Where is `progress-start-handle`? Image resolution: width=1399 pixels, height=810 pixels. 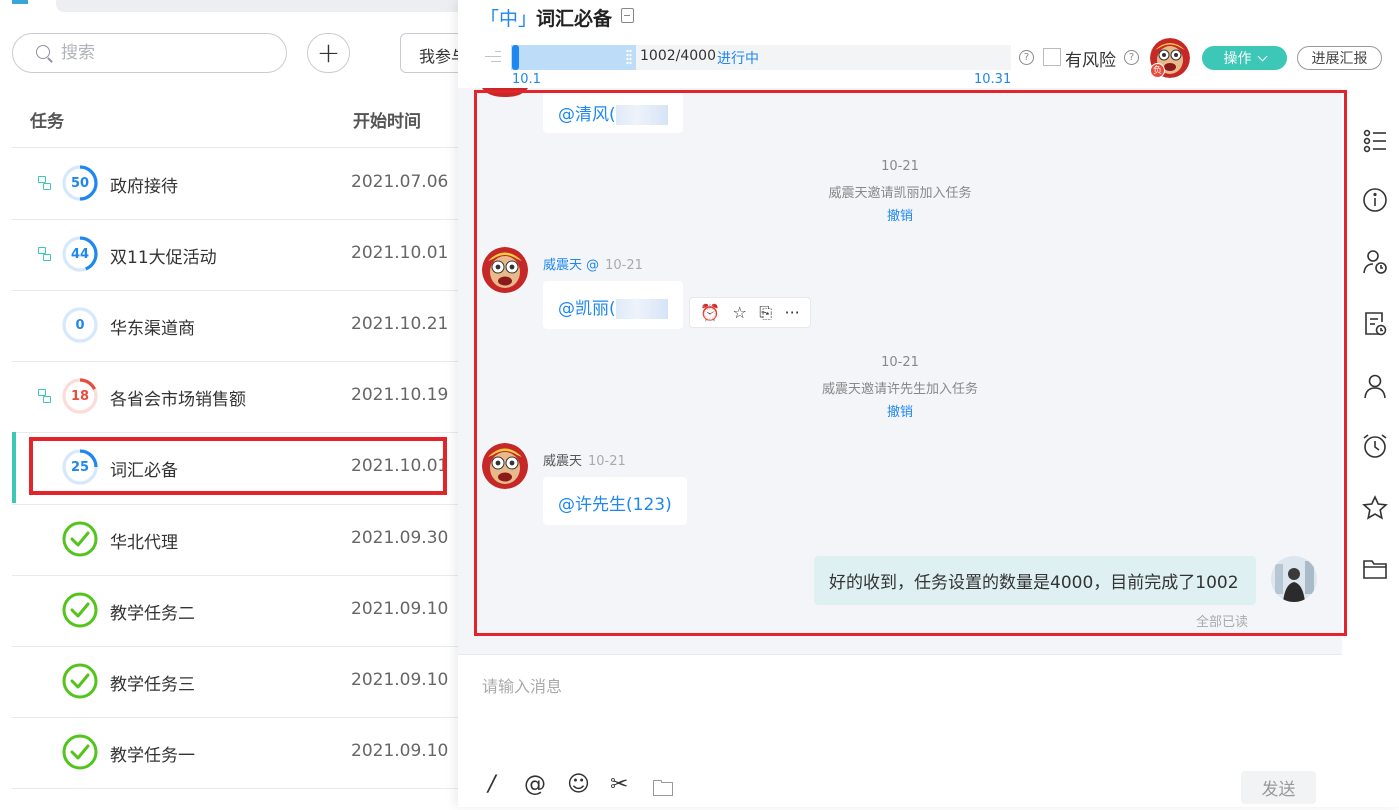 progress-start-handle is located at coordinates (515, 57).